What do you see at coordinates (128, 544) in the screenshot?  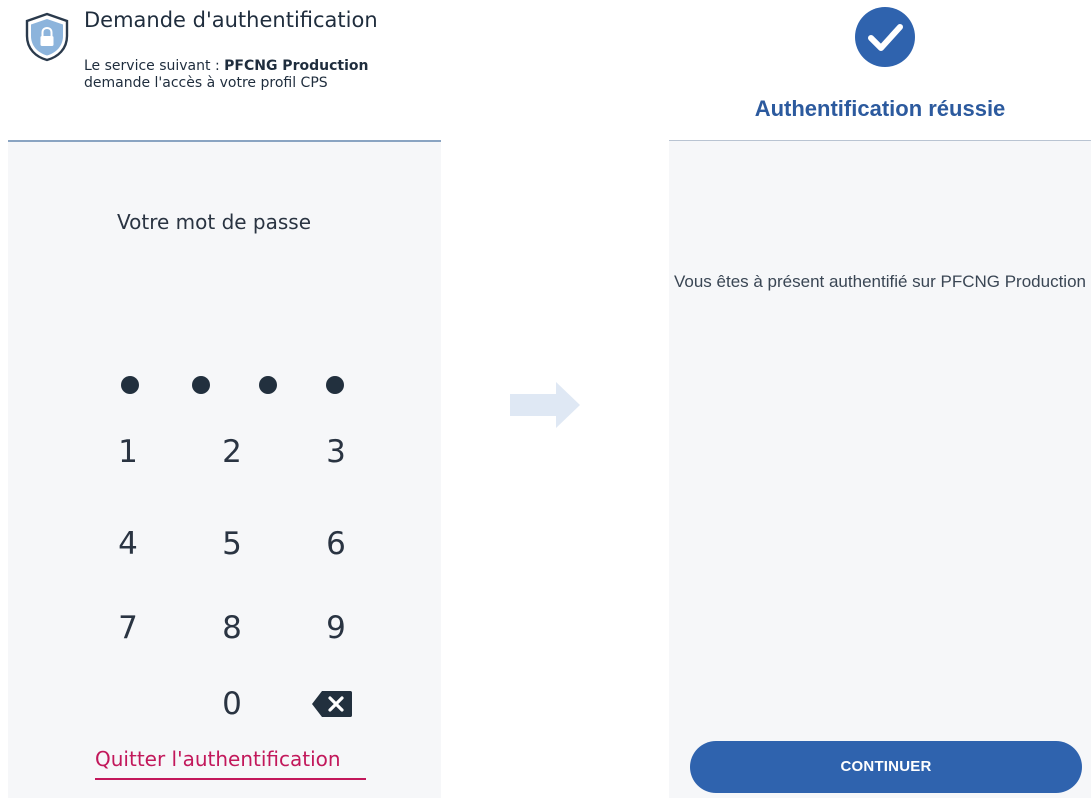 I see `keypad-key-4: 4` at bounding box center [128, 544].